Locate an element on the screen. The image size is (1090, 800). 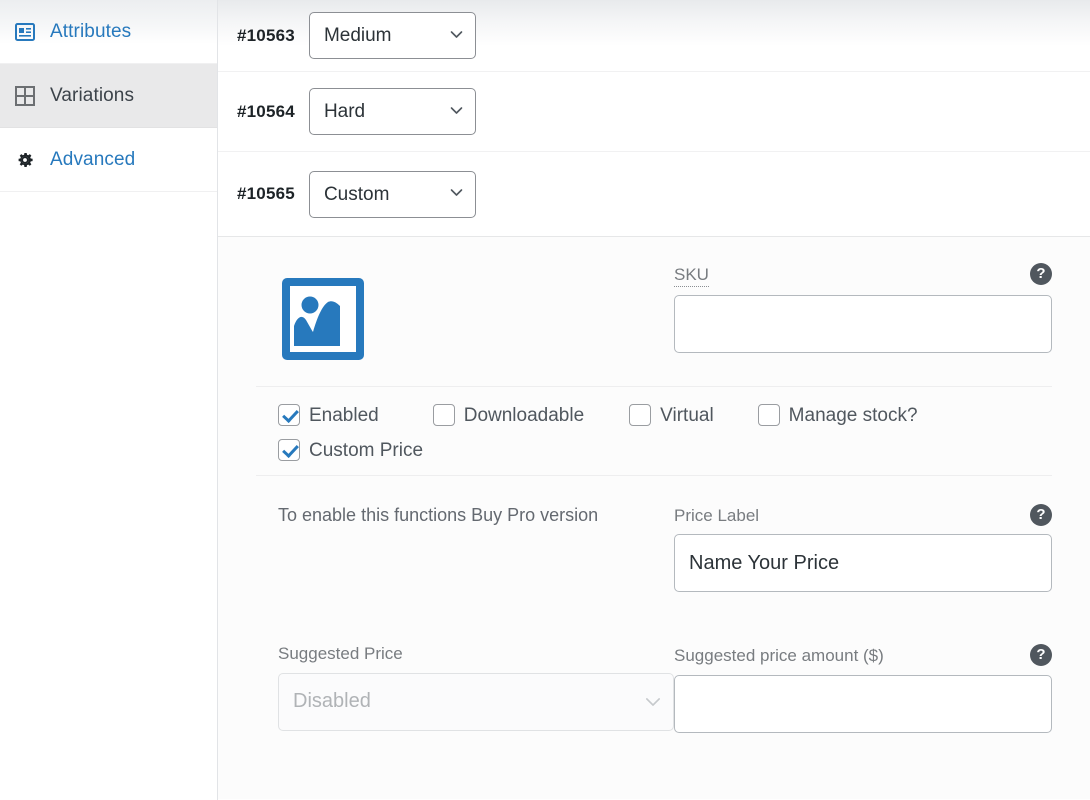
price-label-label: Price Label is located at coordinates (717, 515).